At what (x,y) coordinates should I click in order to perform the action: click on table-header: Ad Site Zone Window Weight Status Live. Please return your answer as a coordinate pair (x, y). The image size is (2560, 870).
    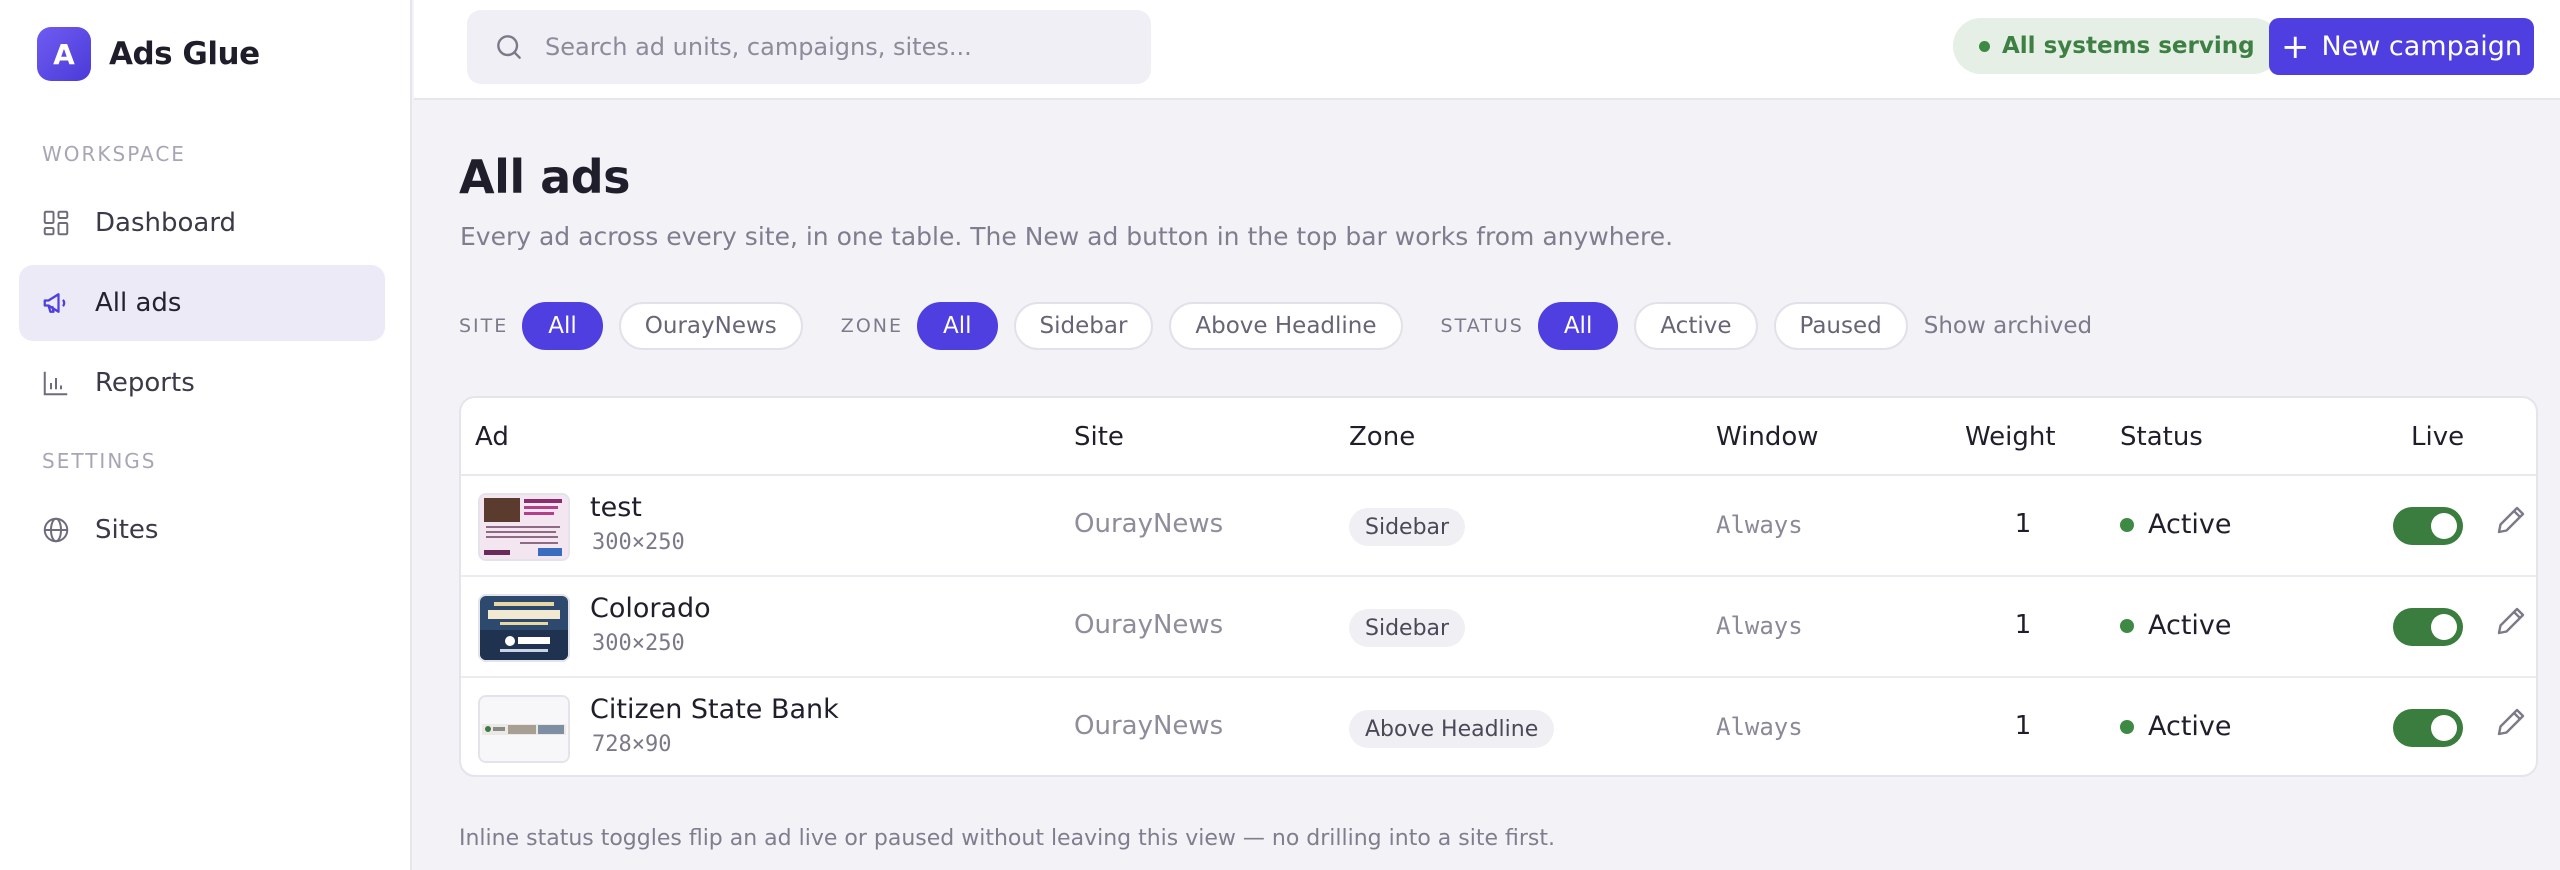
    Looking at the image, I should click on (1498, 437).